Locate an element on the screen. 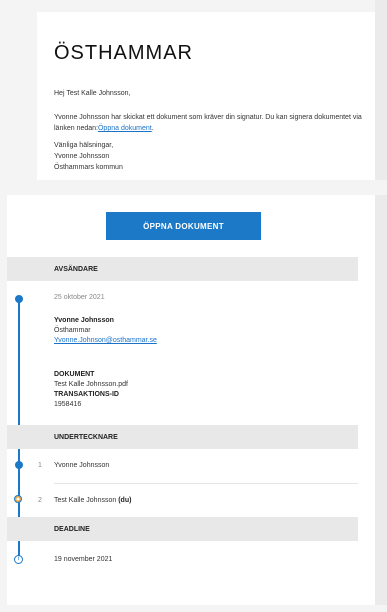  open-document-button: ÖPPNA DOKUMENT is located at coordinates (183, 226).